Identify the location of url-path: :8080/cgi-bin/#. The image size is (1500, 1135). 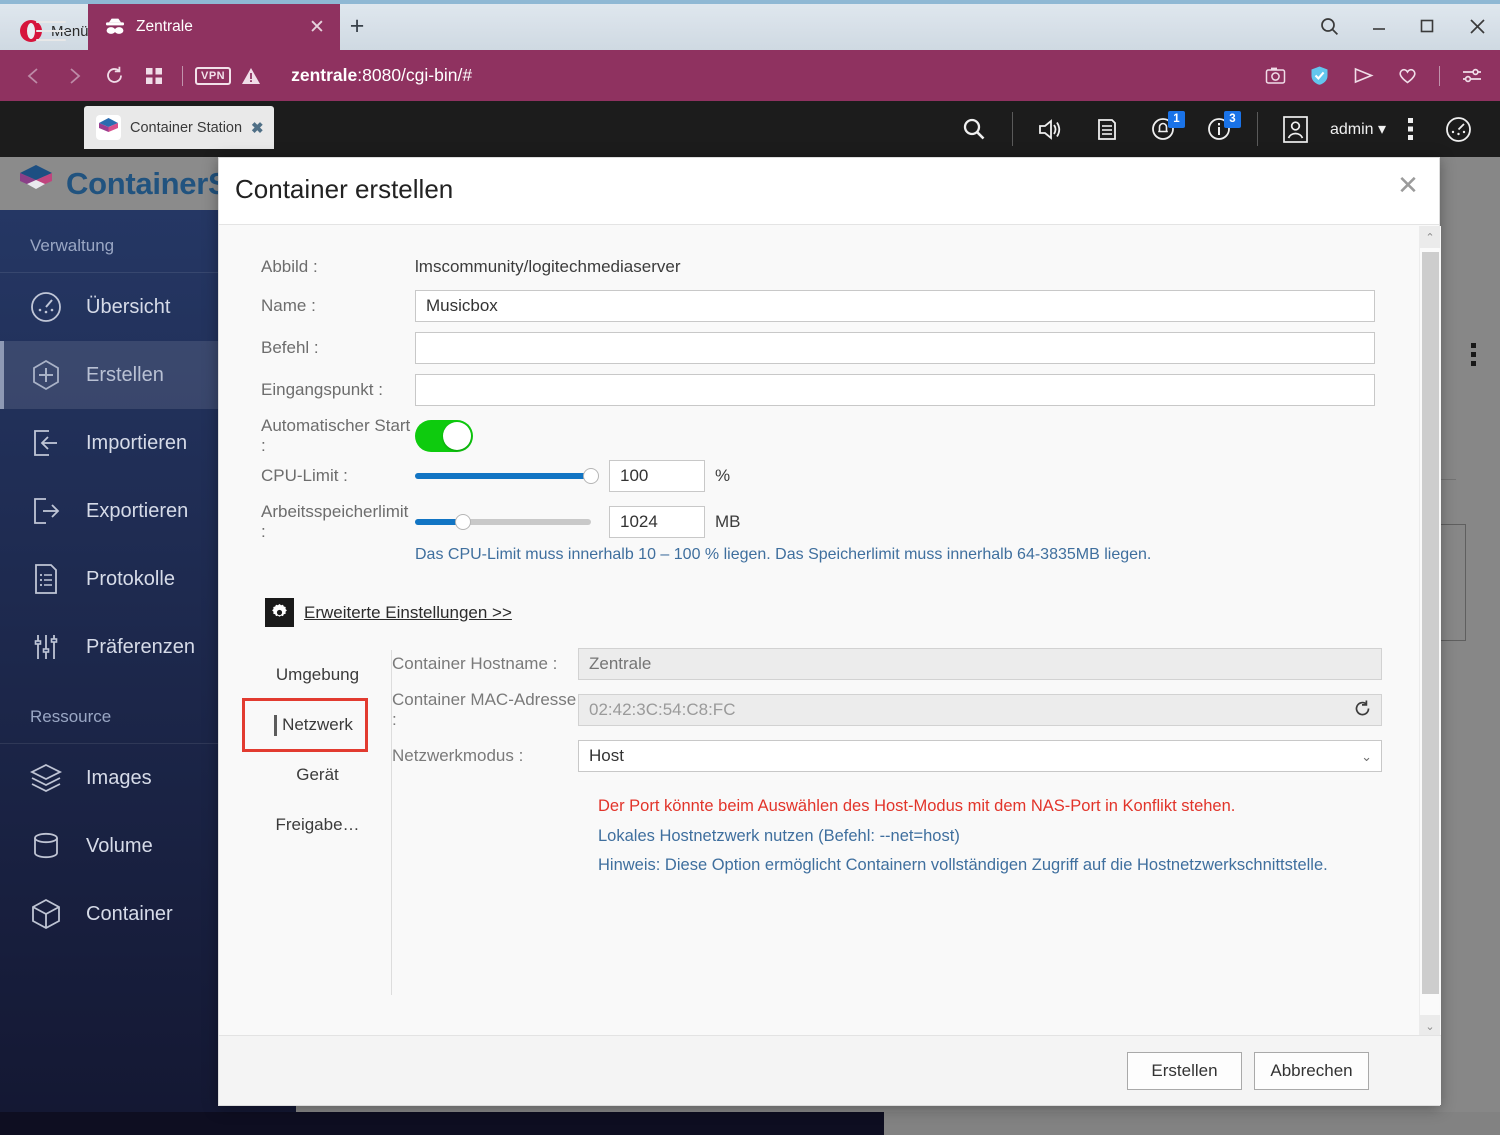
(415, 75).